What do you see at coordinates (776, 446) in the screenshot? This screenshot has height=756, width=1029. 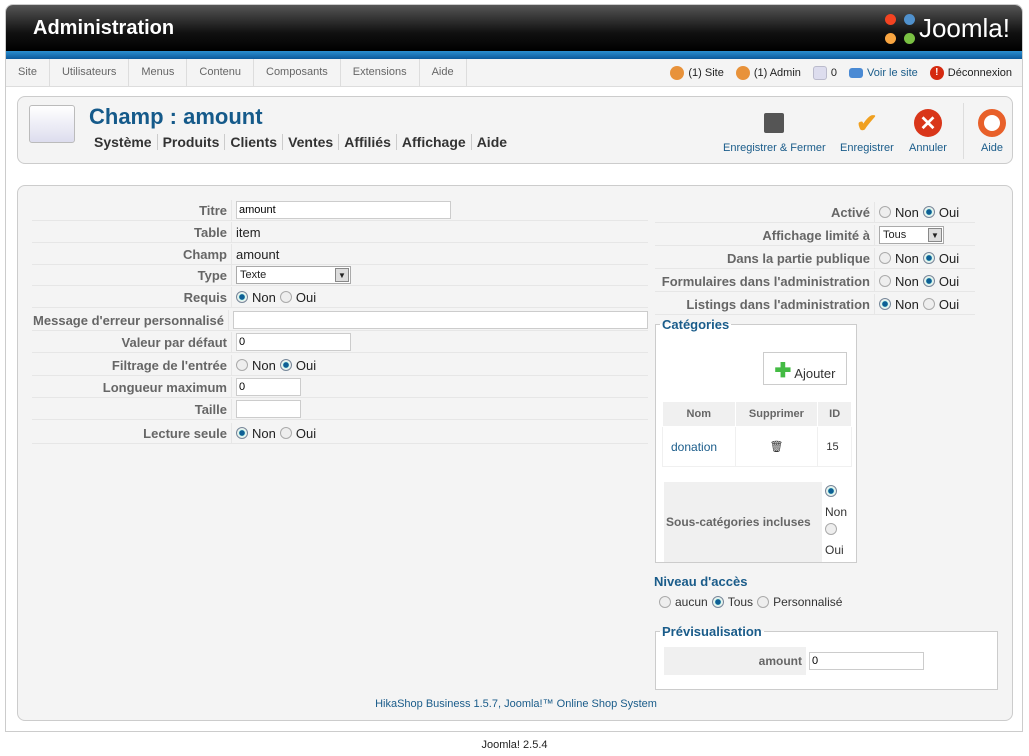 I see `trash-icon: 🗑` at bounding box center [776, 446].